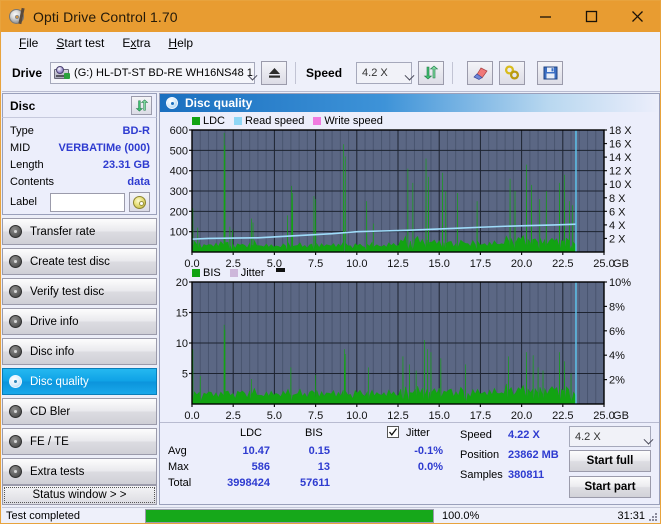 The width and height of the screenshot is (661, 524). What do you see at coordinates (603, 416) in the screenshot?
I see `svg-text: 25.0` at bounding box center [603, 416].